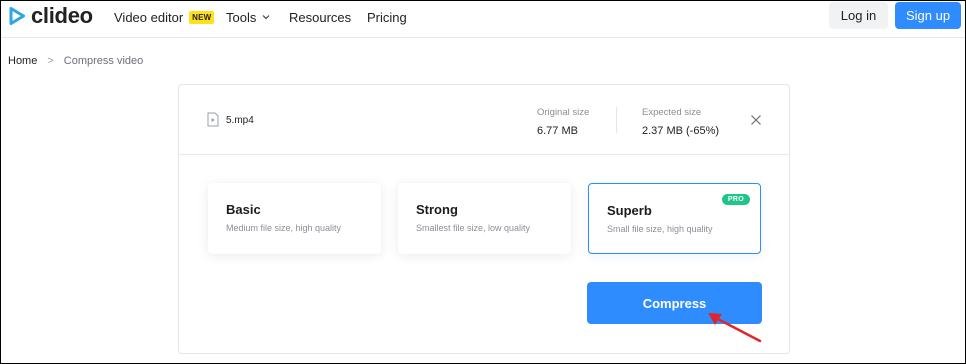 This screenshot has width=966, height=364. I want to click on nav-tools-label: Tools, so click(241, 17).